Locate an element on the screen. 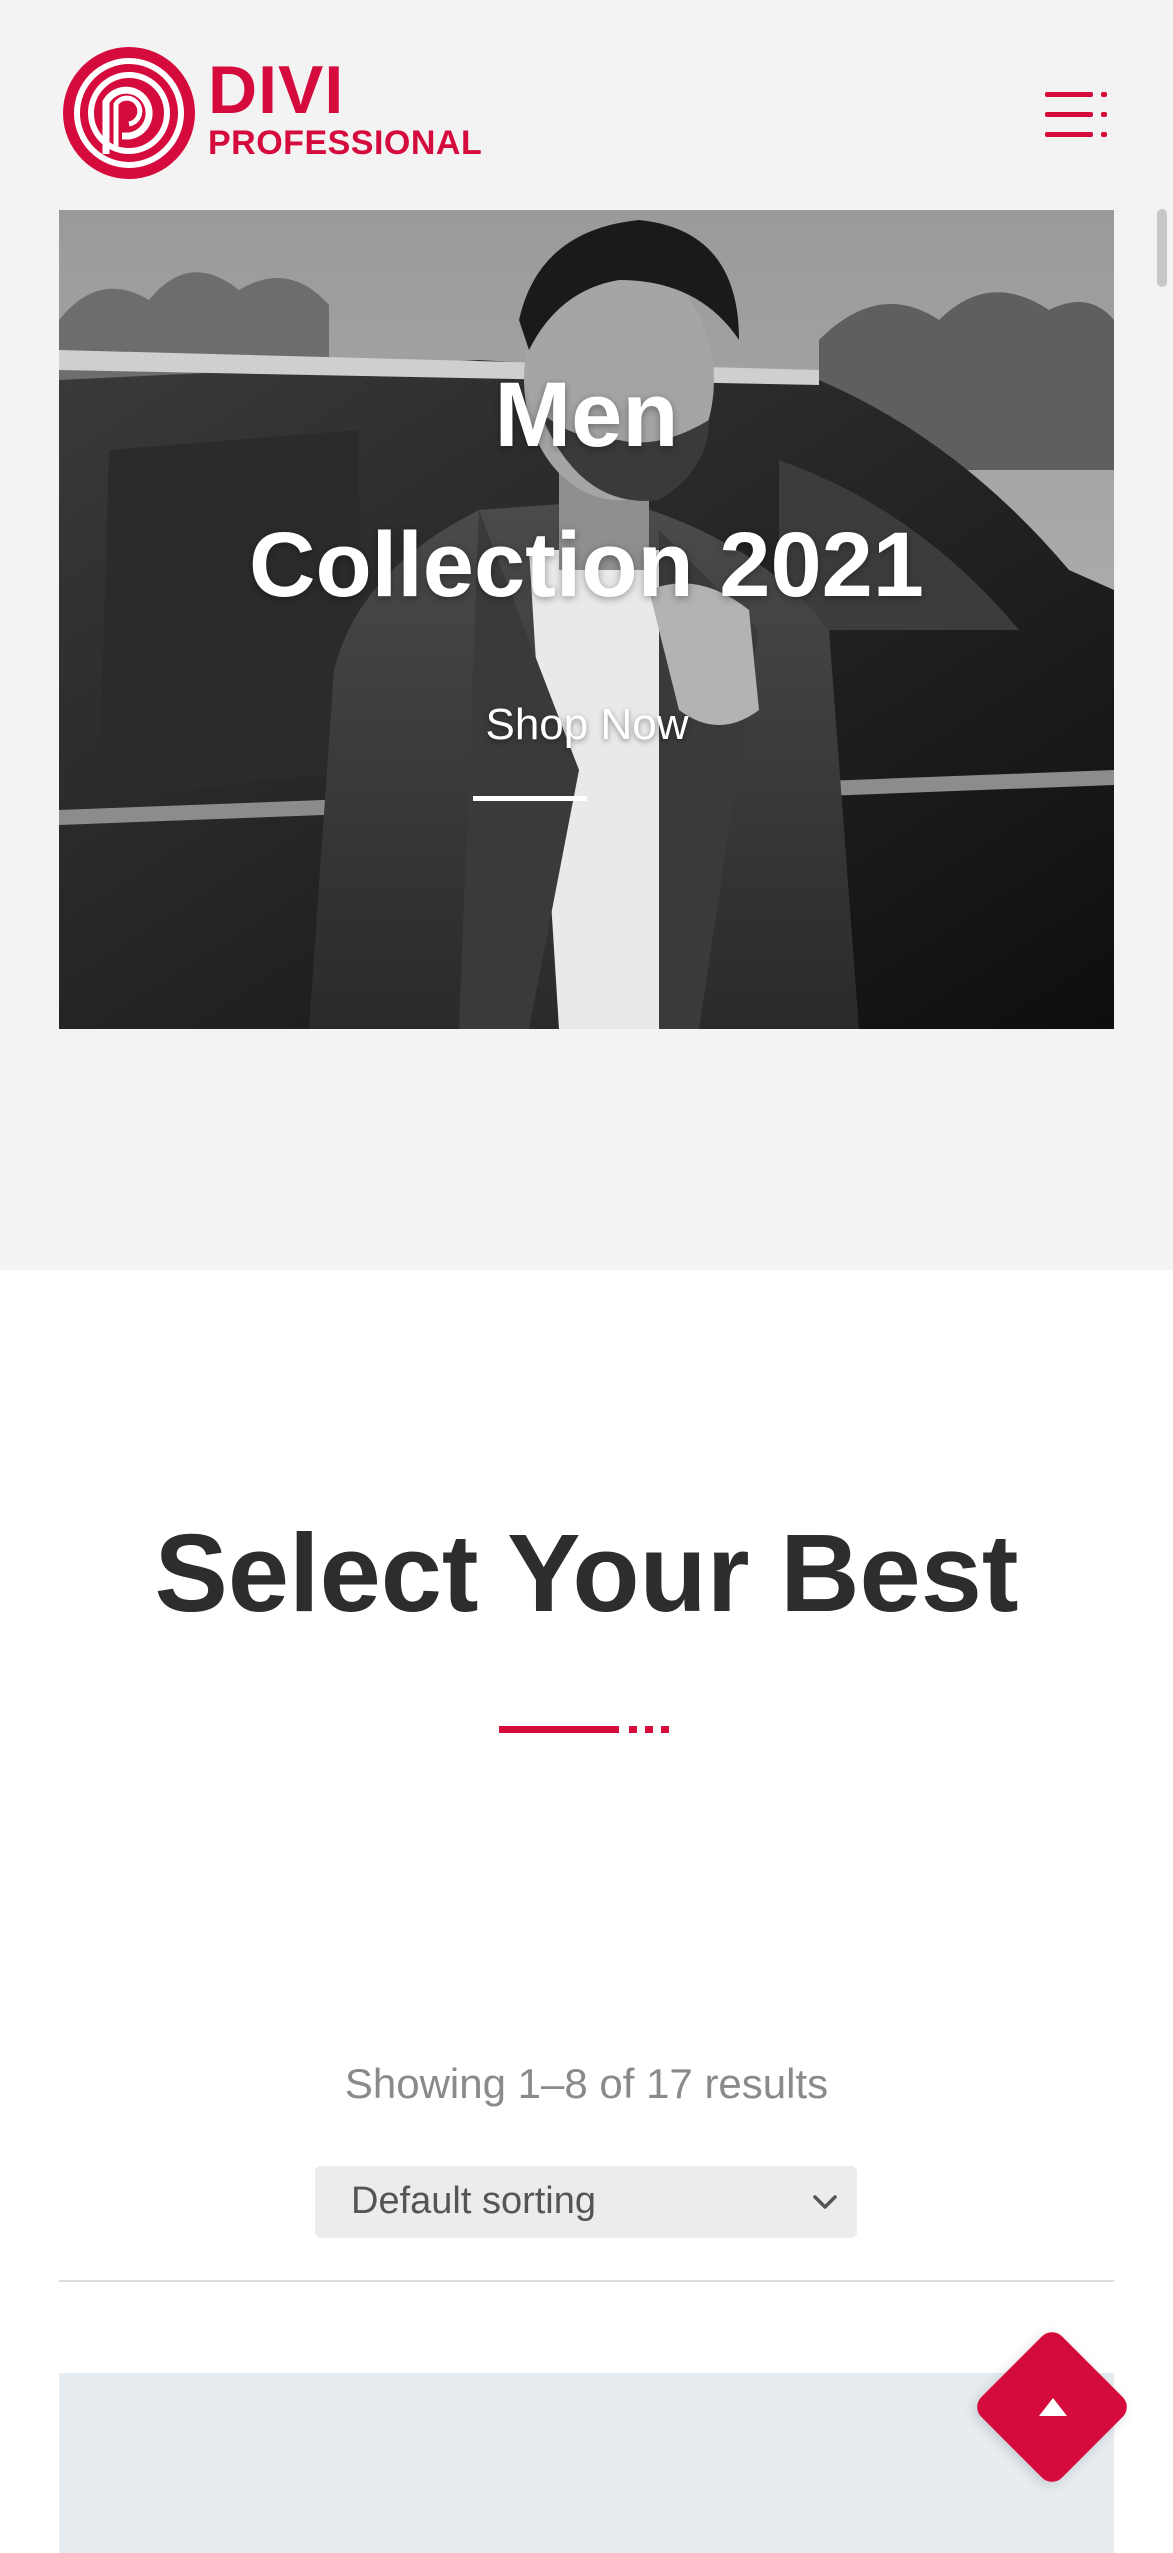 This screenshot has height=2553, width=1173. shop-now-underline is located at coordinates (530, 798).